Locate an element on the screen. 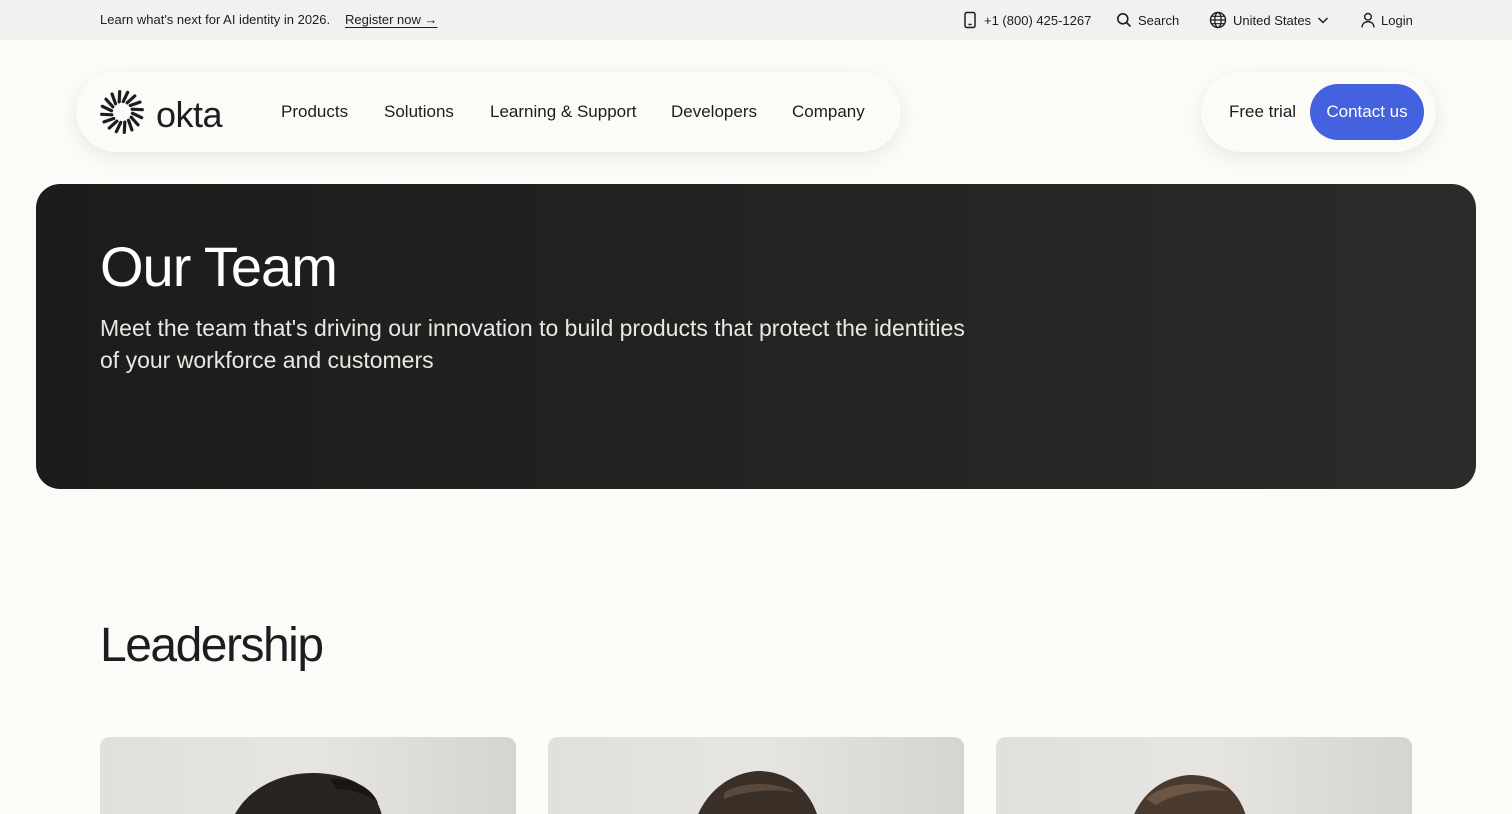 Image resolution: width=1512 pixels, height=814 pixels. nav-item-company: Company is located at coordinates (828, 112).